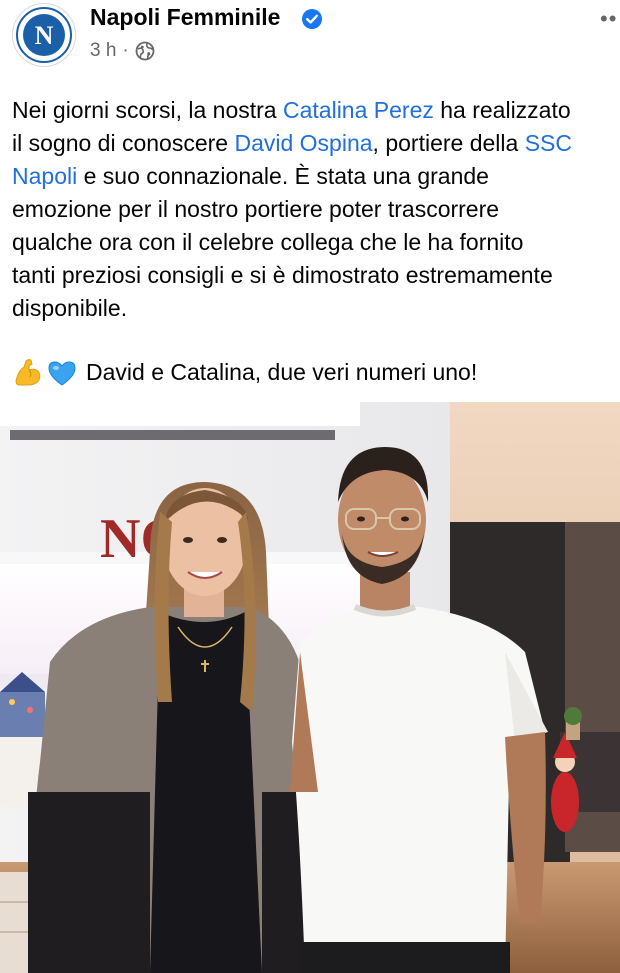 This screenshot has height=973, width=620. Describe the element at coordinates (303, 143) in the screenshot. I see `mention-link: David Ospina` at that location.